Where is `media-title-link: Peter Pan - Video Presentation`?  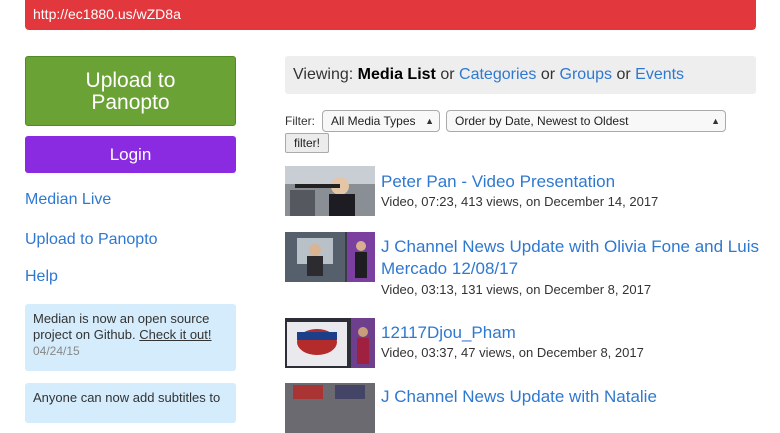
media-title-link: Peter Pan - Video Presentation is located at coordinates (571, 182).